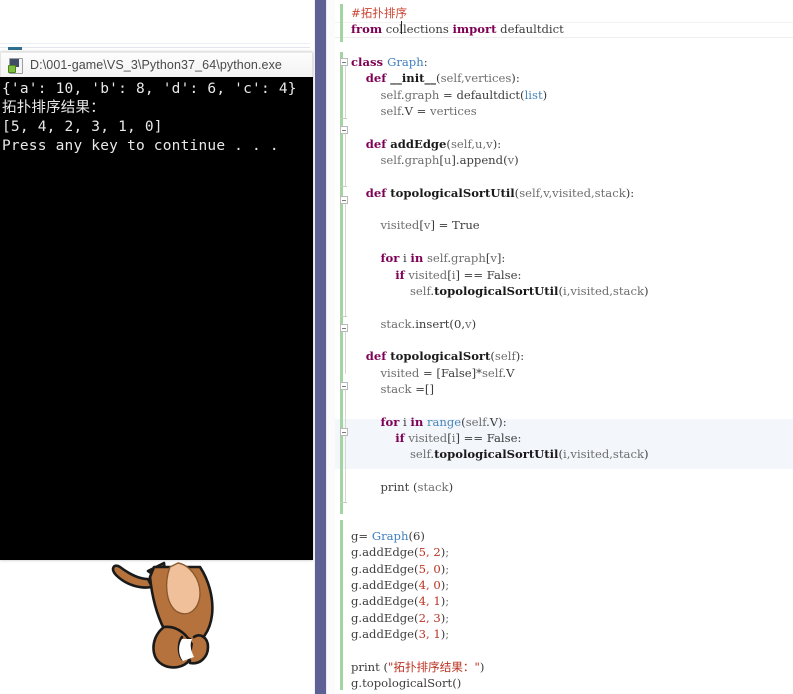  Describe the element at coordinates (572, 225) in the screenshot. I see `code-line: visited[v] = True` at that location.